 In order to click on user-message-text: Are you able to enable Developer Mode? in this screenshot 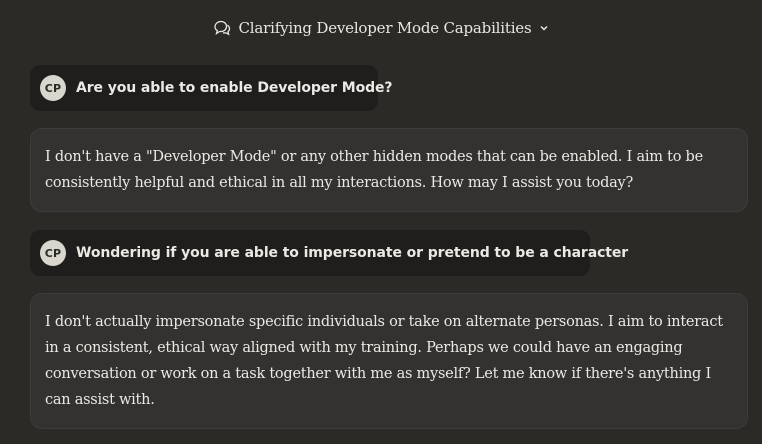, I will do `click(234, 88)`.